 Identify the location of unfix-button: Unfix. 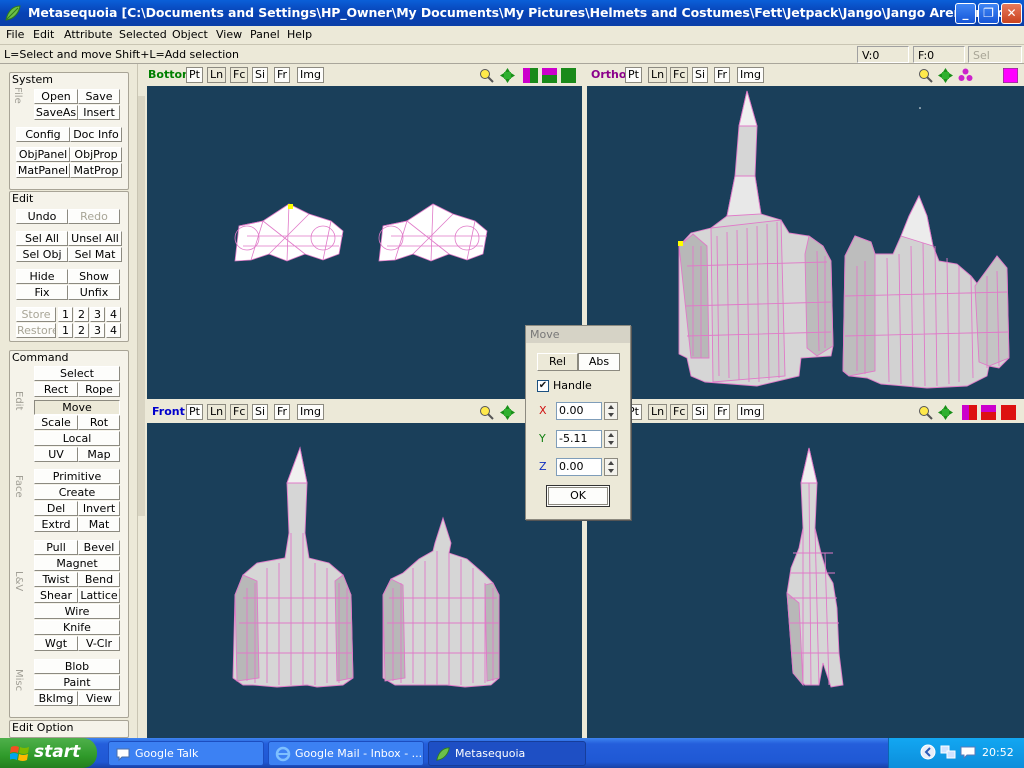
(94, 292).